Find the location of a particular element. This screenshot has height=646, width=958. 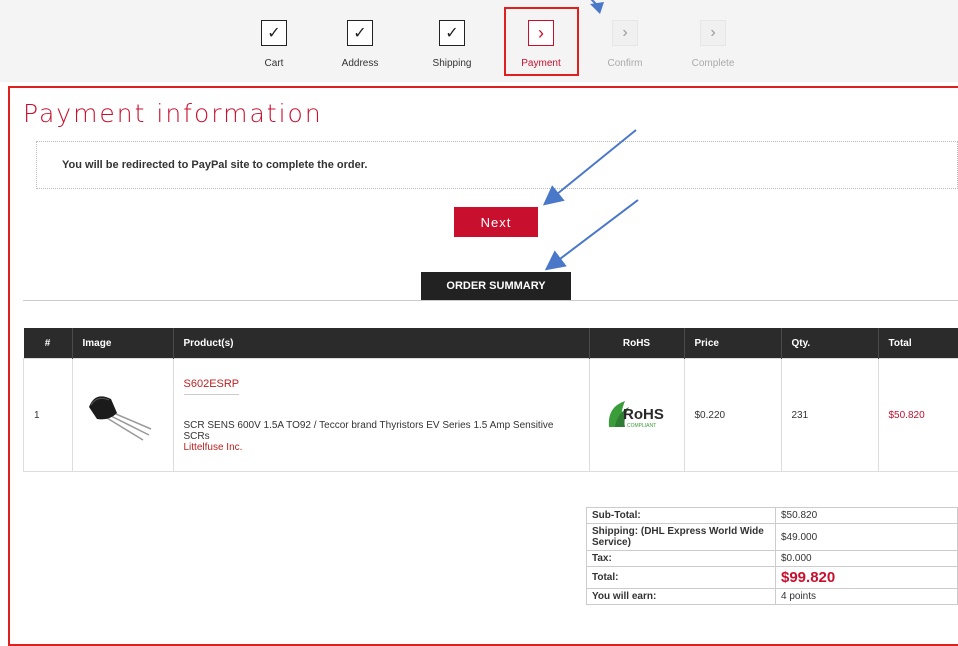

step-label: Address is located at coordinates (360, 63).